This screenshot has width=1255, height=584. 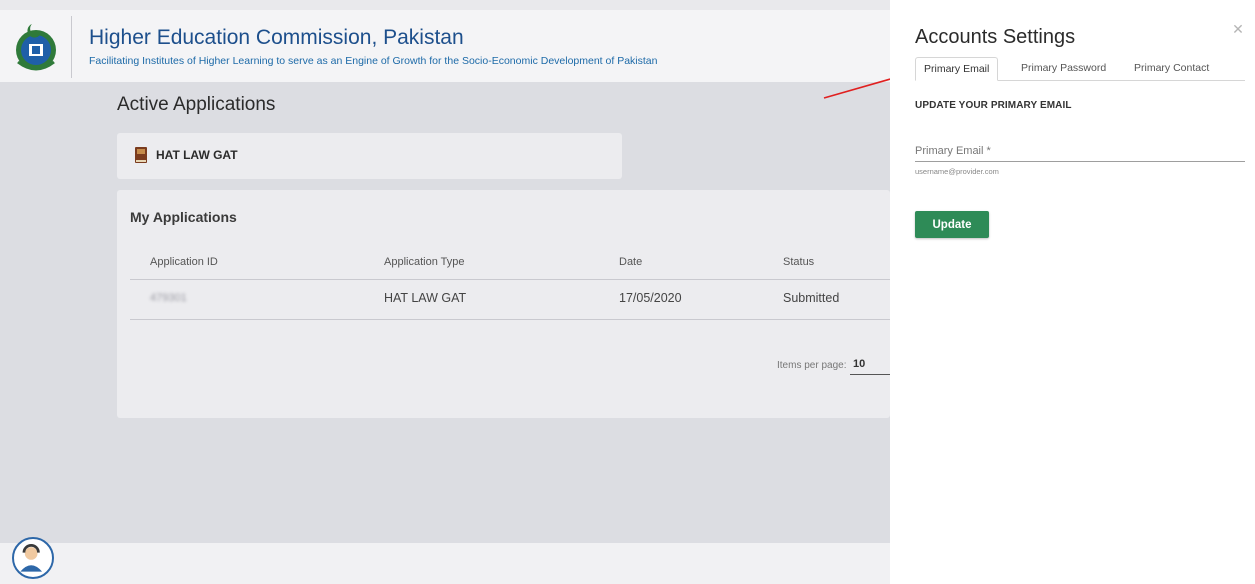 I want to click on my-applications-title: My Applications, so click(x=183, y=217).